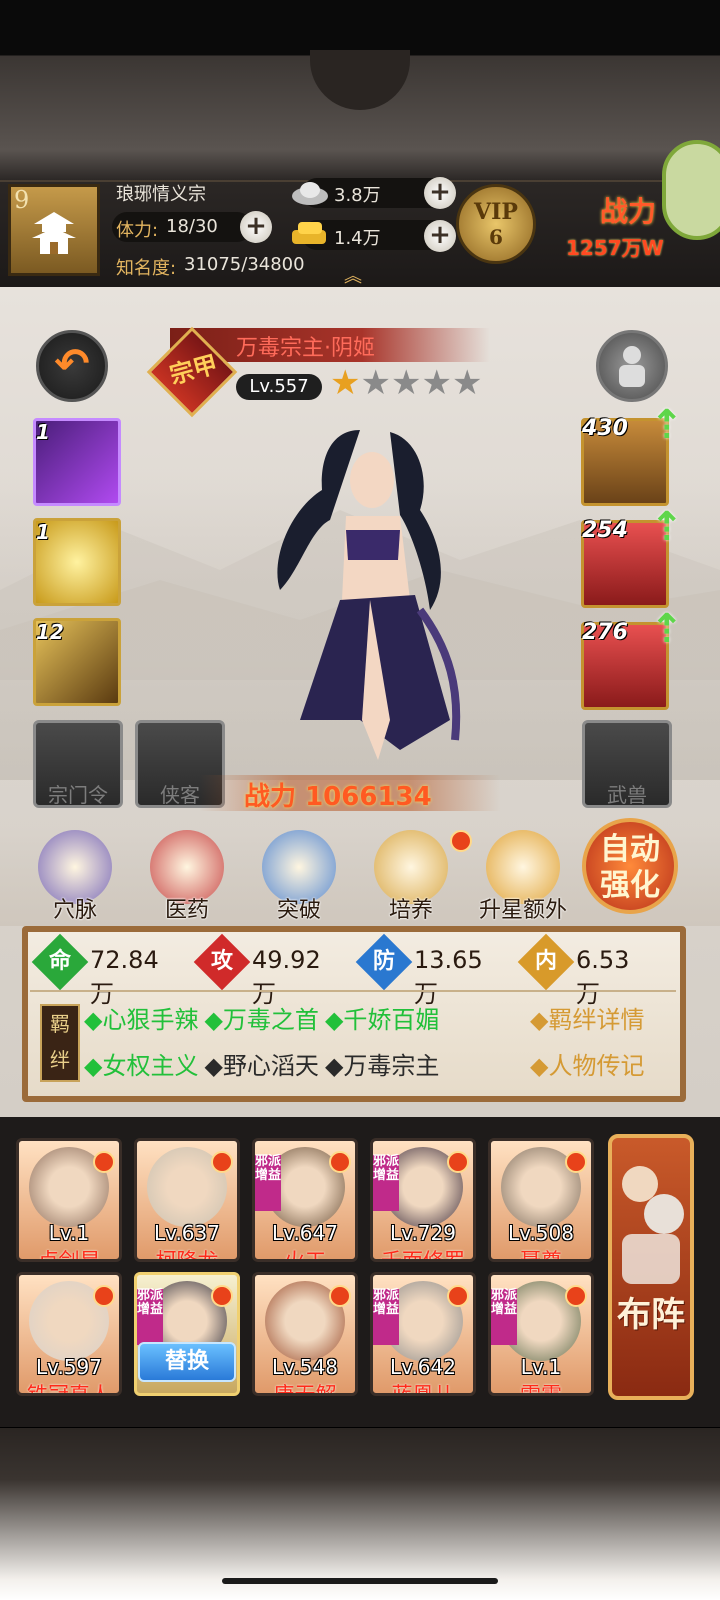  I want to click on silver-value: 3.8万, so click(357, 195).